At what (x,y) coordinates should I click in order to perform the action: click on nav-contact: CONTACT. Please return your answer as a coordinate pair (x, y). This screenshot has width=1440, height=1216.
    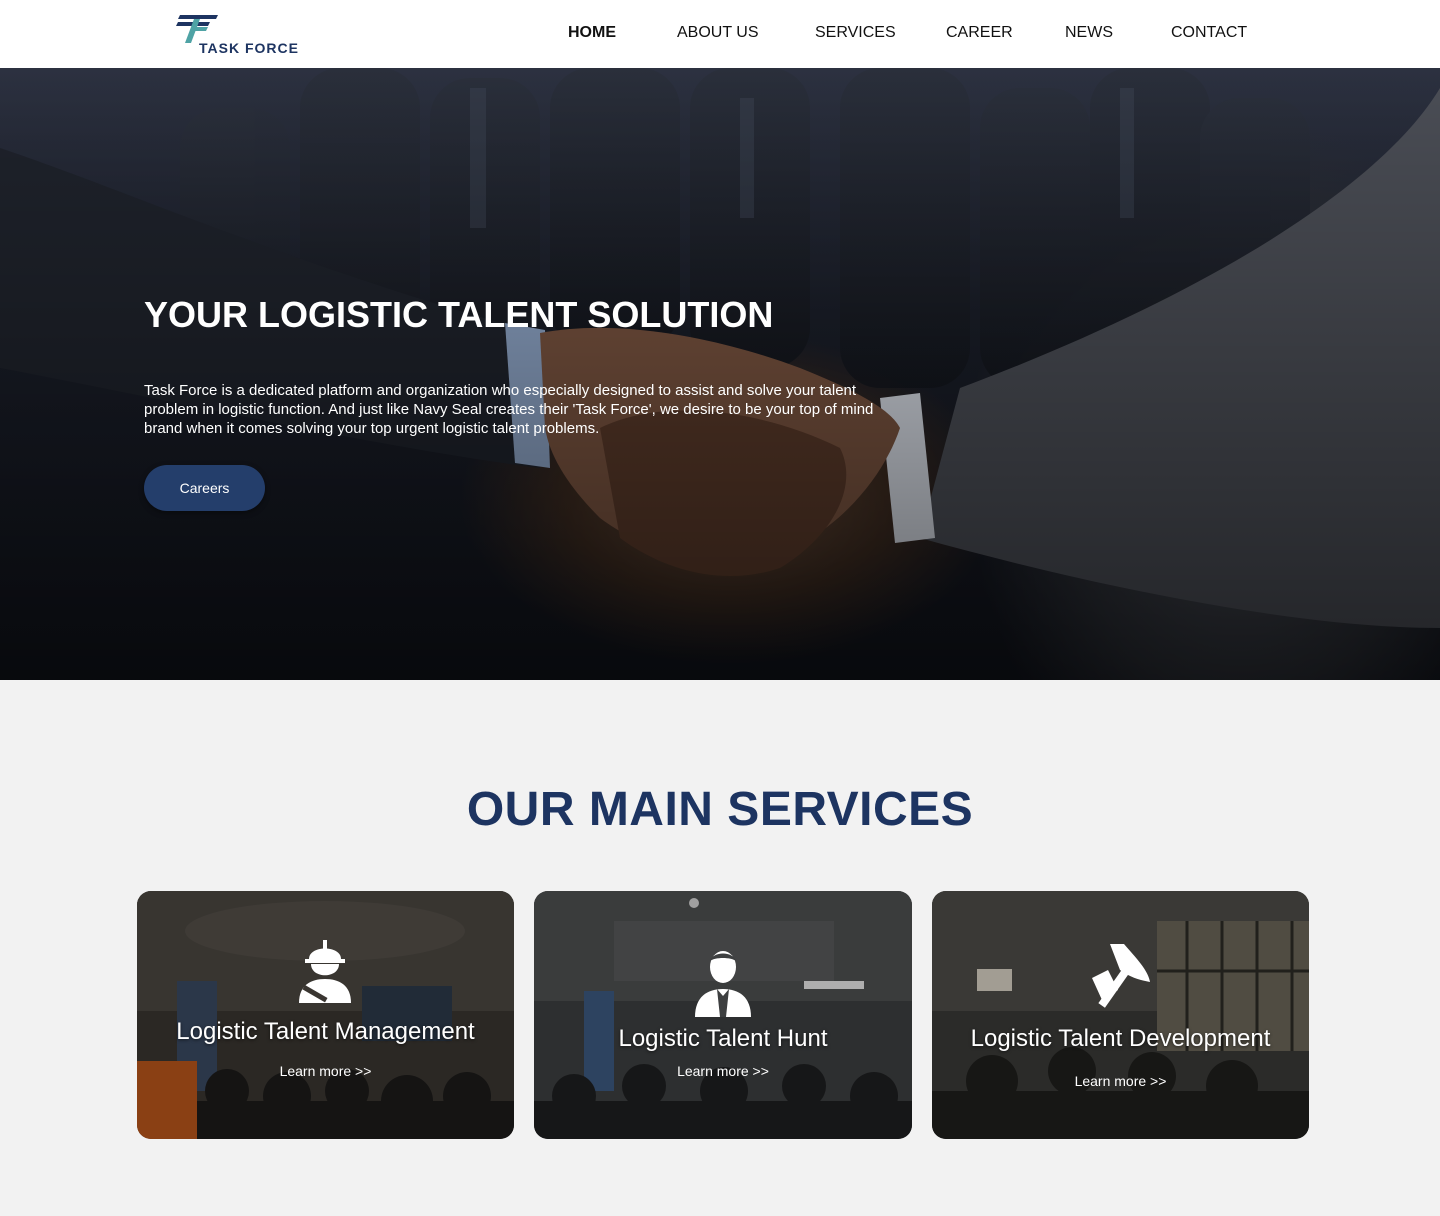
    Looking at the image, I should click on (1209, 33).